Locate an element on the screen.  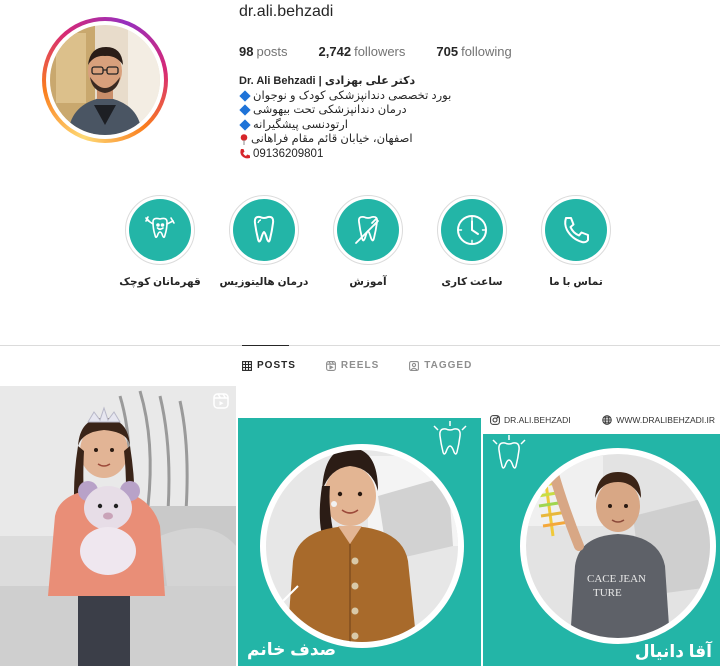
post-thumbnail-girl: صدف خانم is located at coordinates (359, 526).